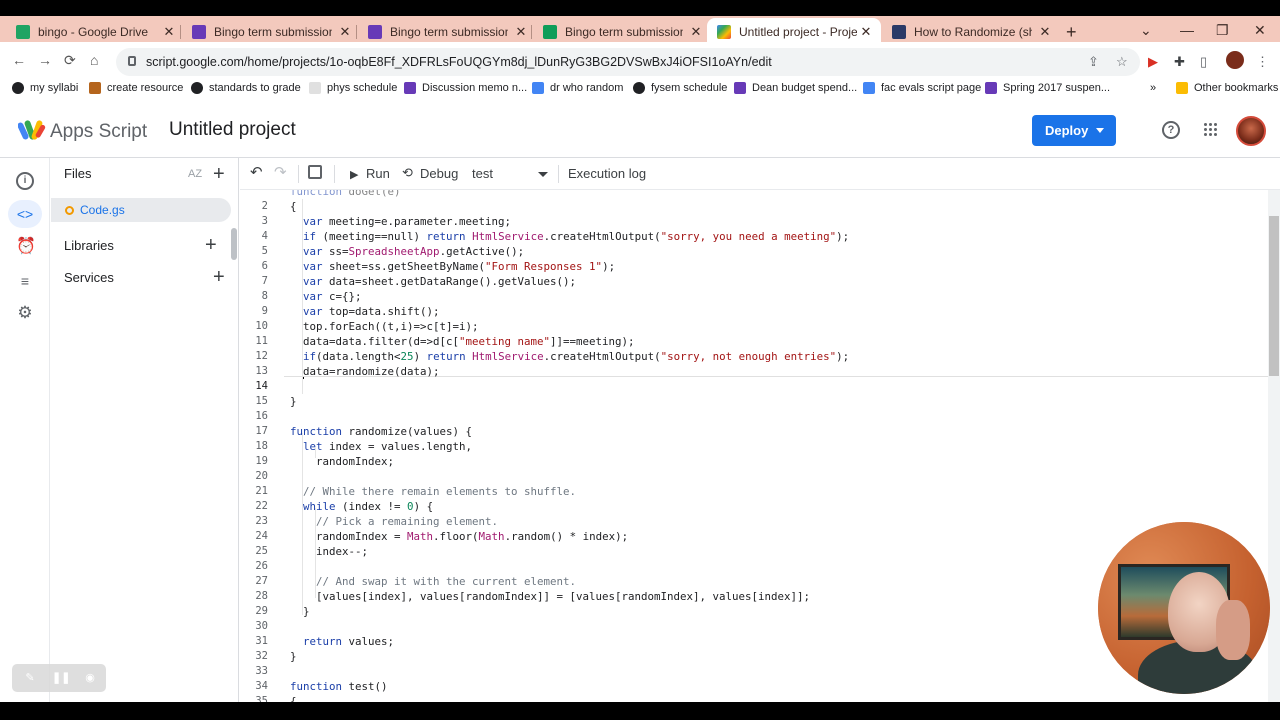 This screenshot has width=1280, height=720. Describe the element at coordinates (272, 32) in the screenshot. I see `browser-tab-2: Bingo term submissions - G ✕` at that location.